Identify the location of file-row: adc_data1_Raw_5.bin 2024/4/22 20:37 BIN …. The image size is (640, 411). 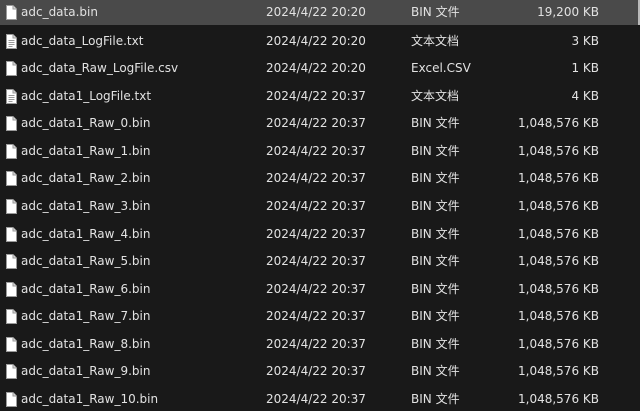
(320, 261).